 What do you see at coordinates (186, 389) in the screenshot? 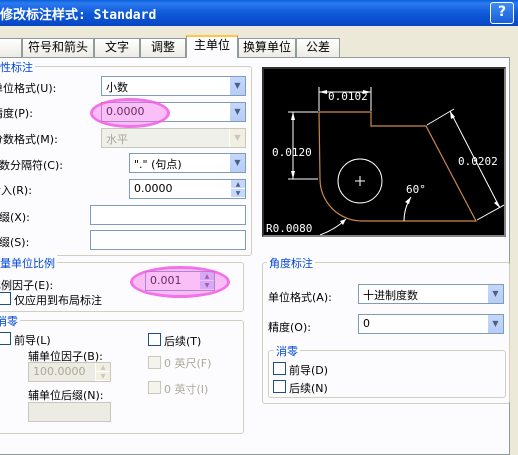
I see `zero-inches-label: 0 英寸(I)` at bounding box center [186, 389].